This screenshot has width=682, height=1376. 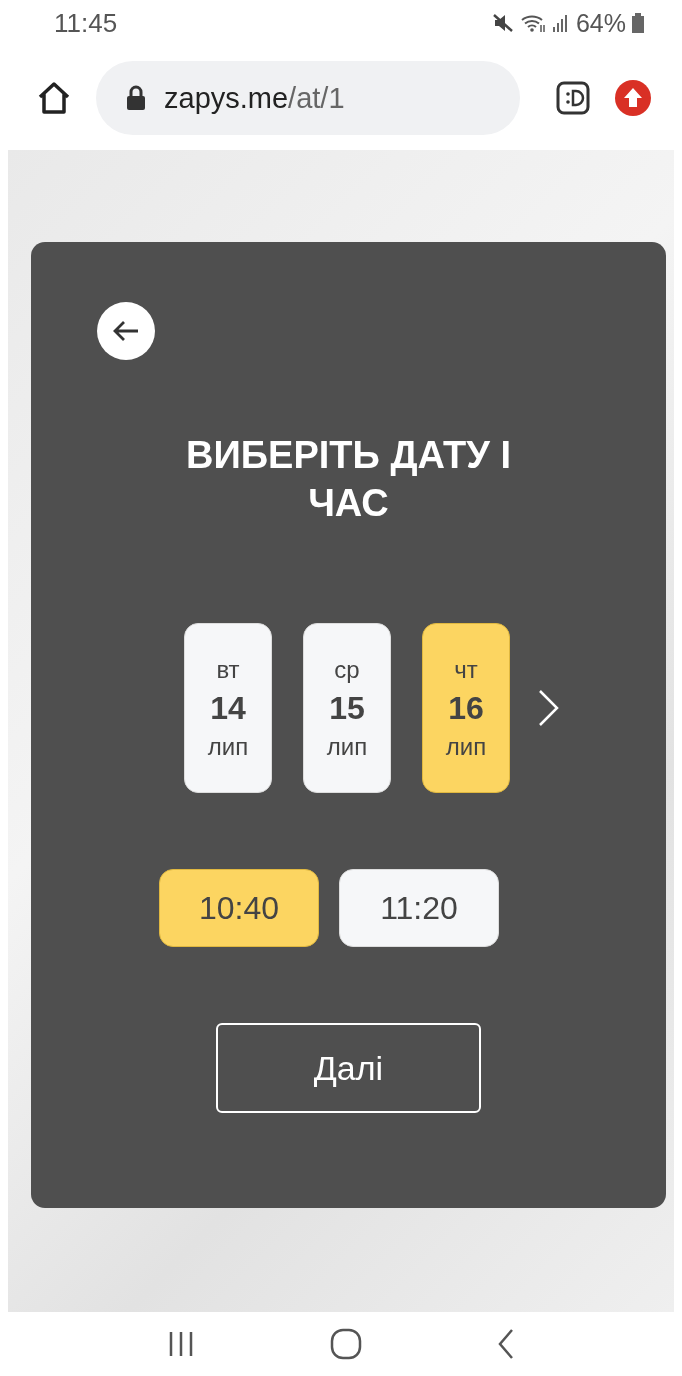 I want to click on battery-percent: 64%, so click(x=600, y=23).